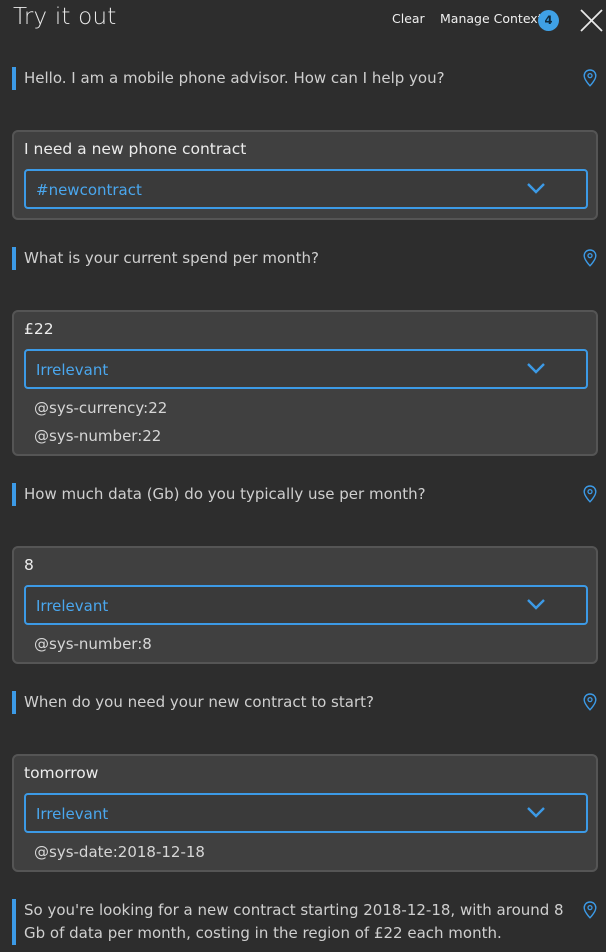 Image resolution: width=606 pixels, height=952 pixels. Describe the element at coordinates (93, 644) in the screenshot. I see `entity-tag: @sys-number:8` at that location.